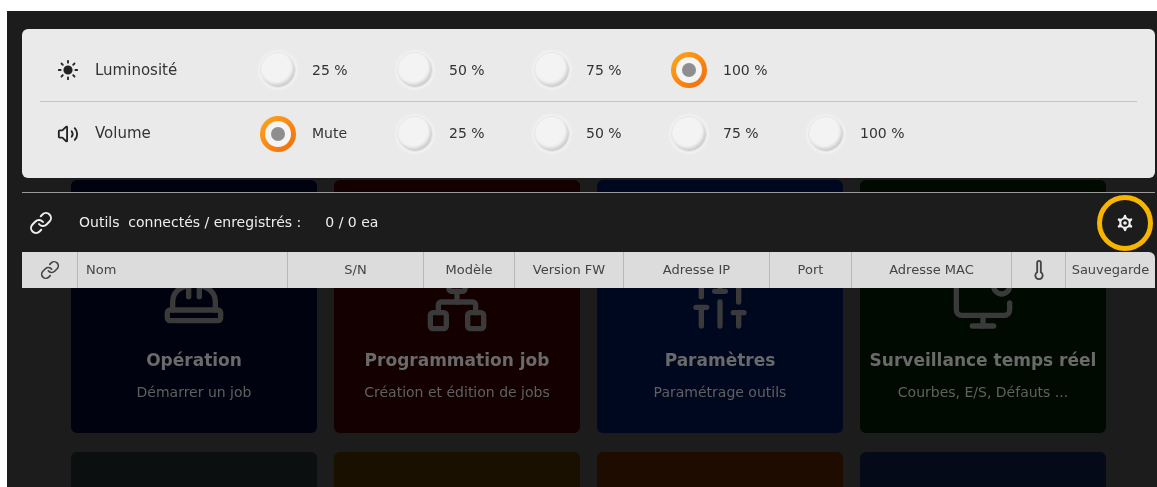  Describe the element at coordinates (101, 270) in the screenshot. I see `column-header: Nom` at that location.